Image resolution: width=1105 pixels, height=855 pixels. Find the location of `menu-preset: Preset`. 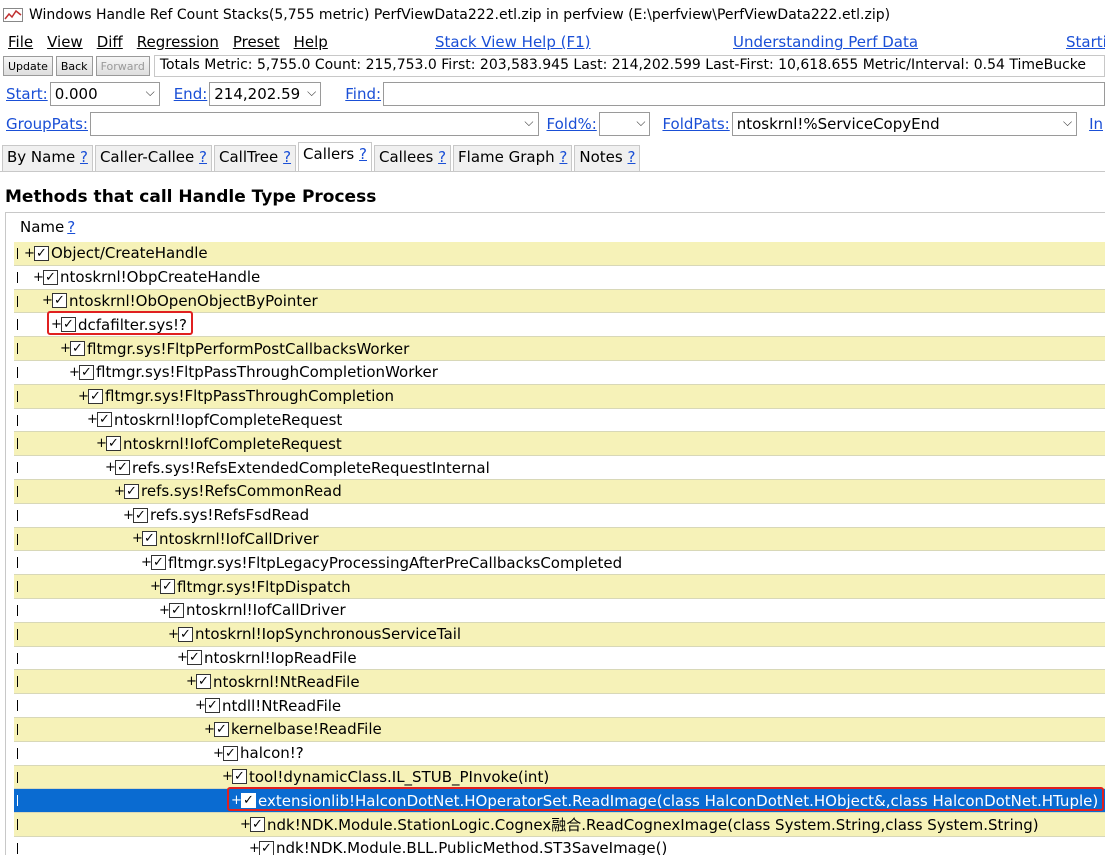

menu-preset: Preset is located at coordinates (256, 42).